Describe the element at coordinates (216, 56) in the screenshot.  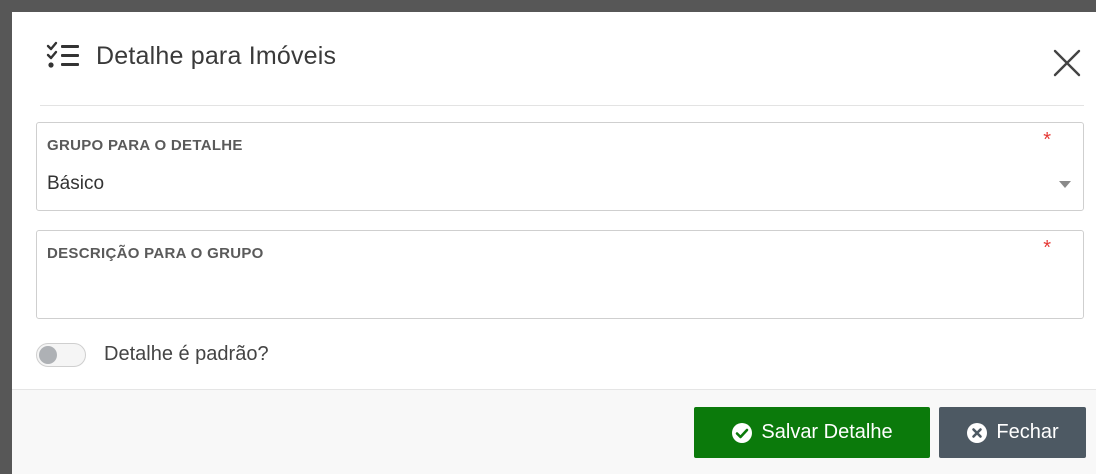
I see `modal-title: Detalhe para Imóveis` at that location.